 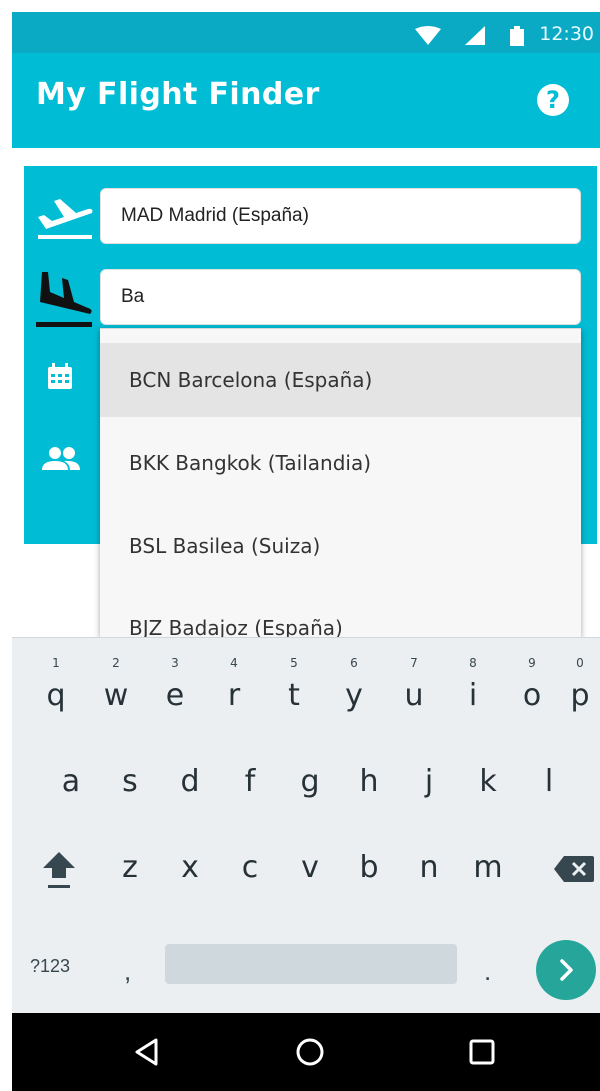 I want to click on key-v: v, so click(x=310, y=867).